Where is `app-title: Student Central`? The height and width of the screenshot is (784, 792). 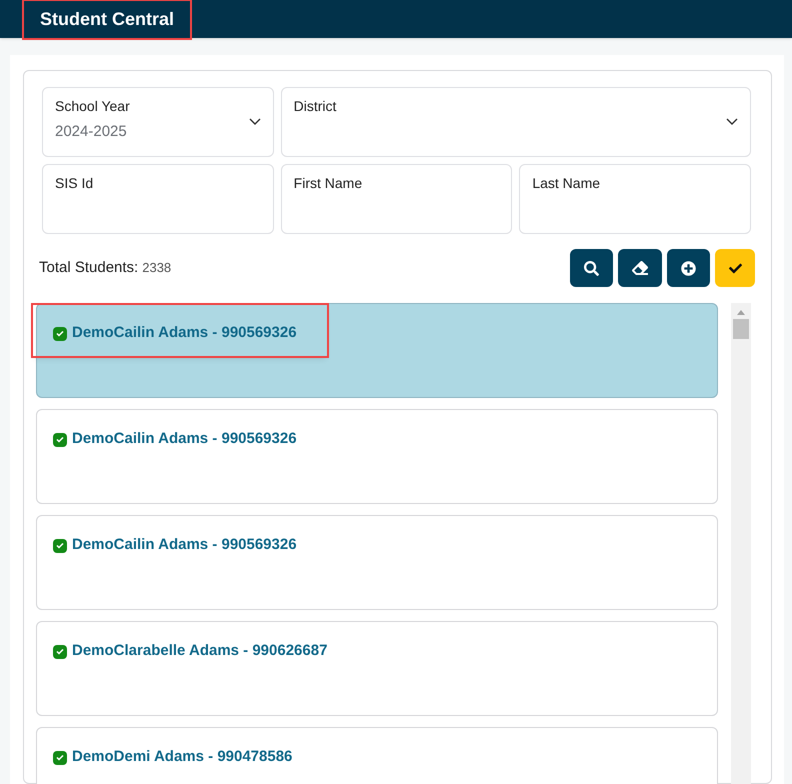
app-title: Student Central is located at coordinates (107, 19).